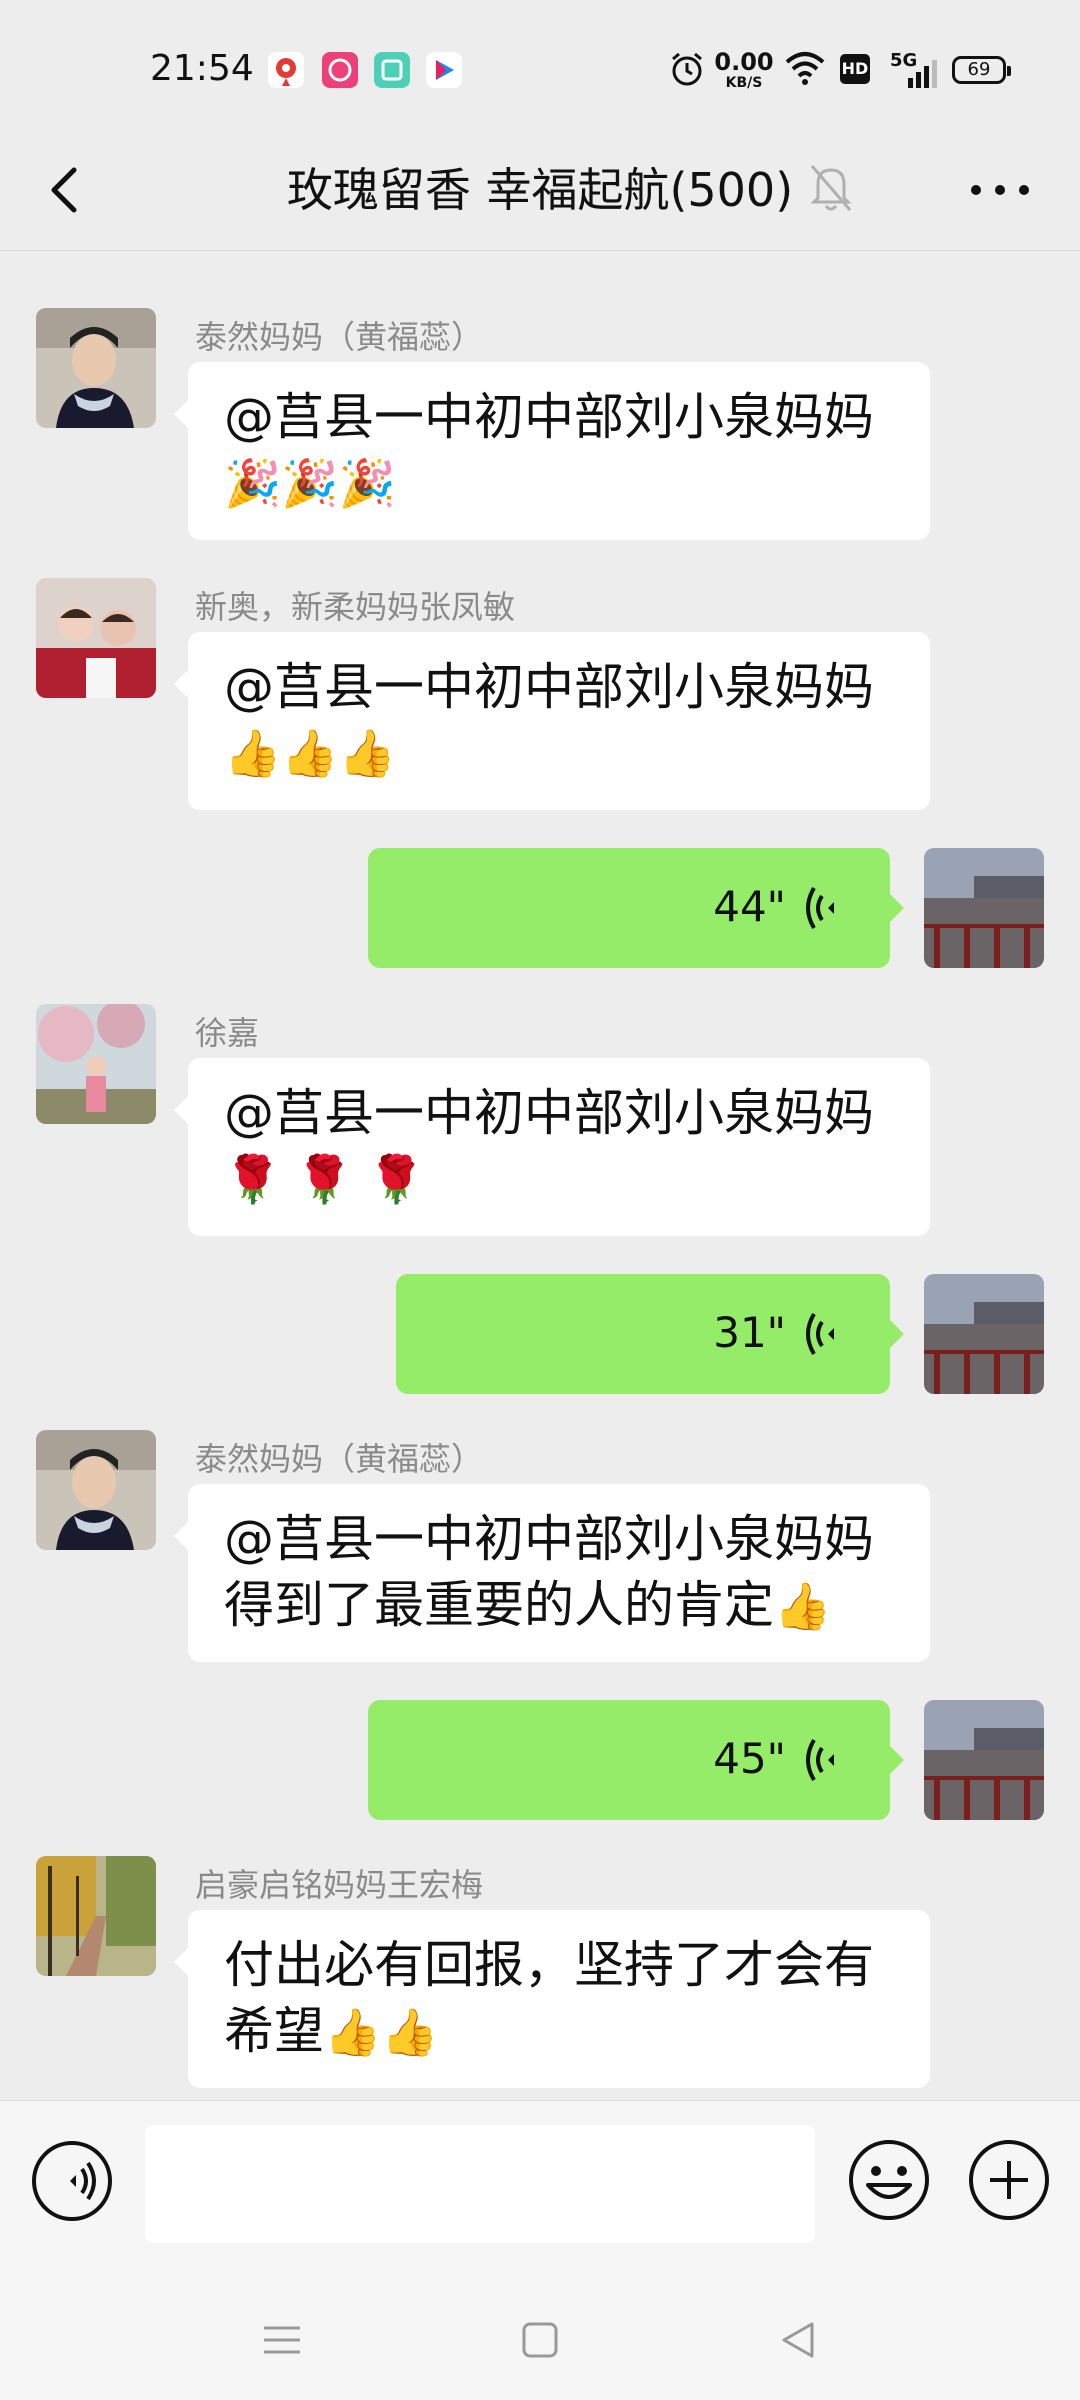 The width and height of the screenshot is (1080, 2400). I want to click on emoji-button, so click(889, 2180).